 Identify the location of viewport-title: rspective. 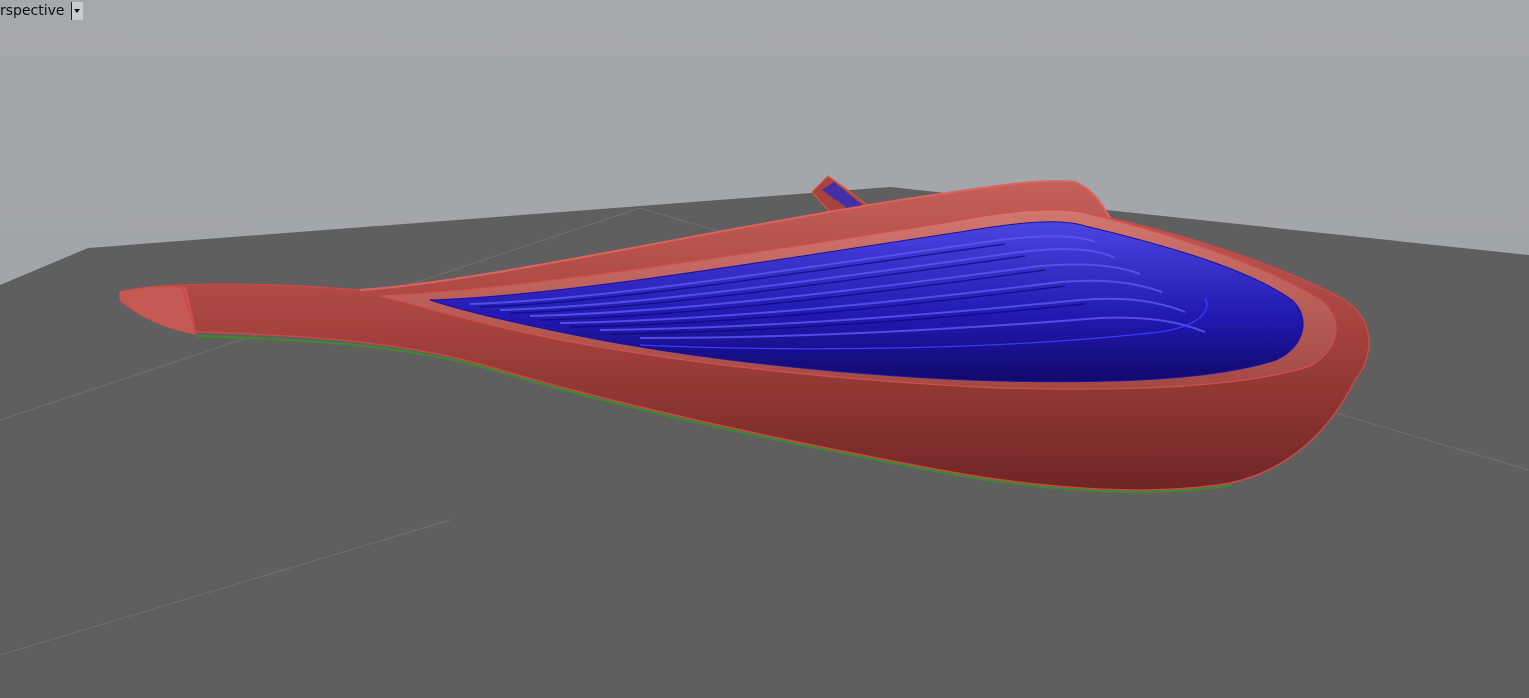
(35, 11).